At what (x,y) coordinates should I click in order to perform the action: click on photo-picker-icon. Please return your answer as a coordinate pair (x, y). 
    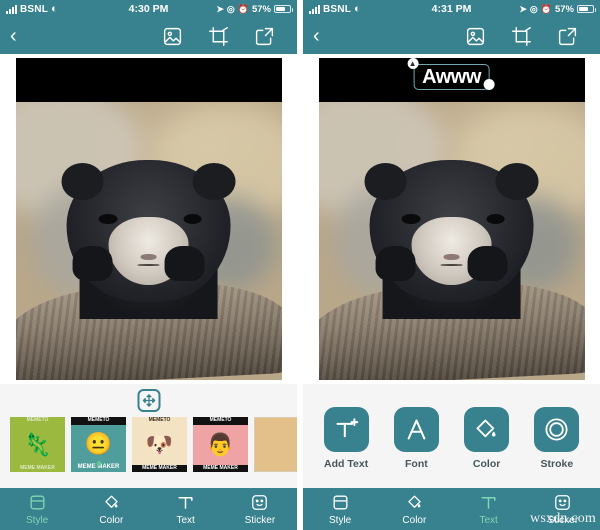
    Looking at the image, I should click on (172, 36).